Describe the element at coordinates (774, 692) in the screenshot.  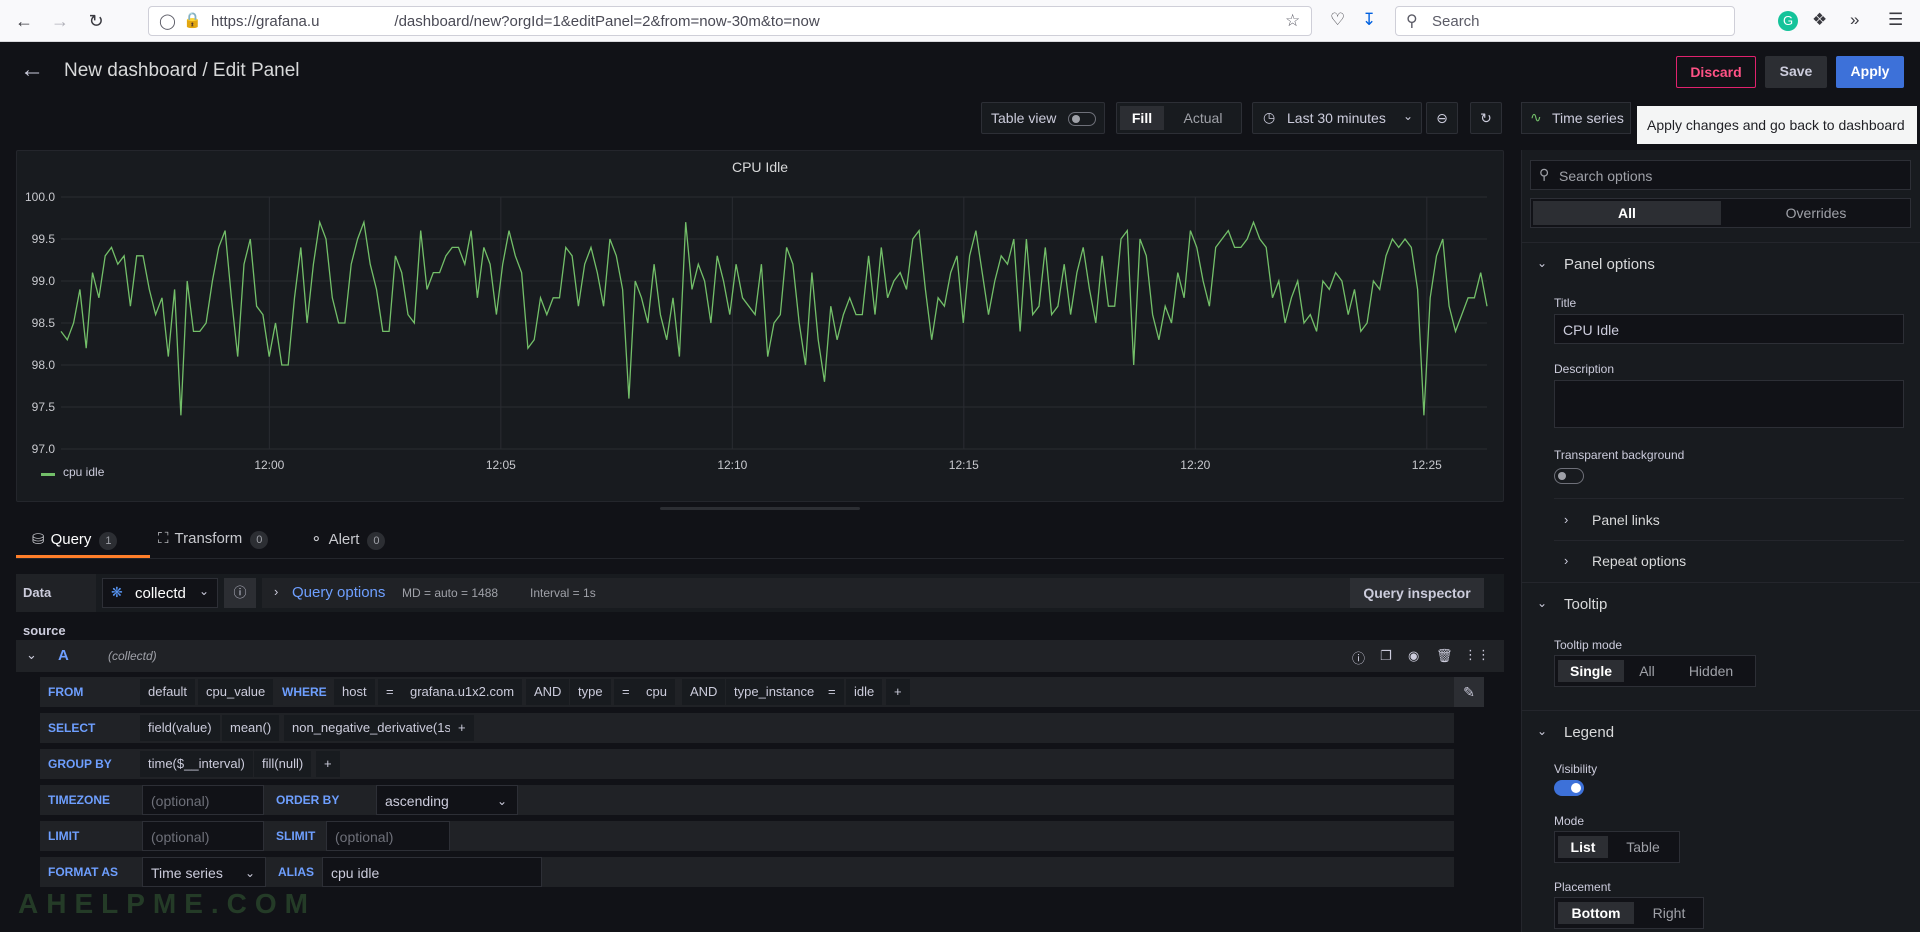
I see `where-key: type_instance` at that location.